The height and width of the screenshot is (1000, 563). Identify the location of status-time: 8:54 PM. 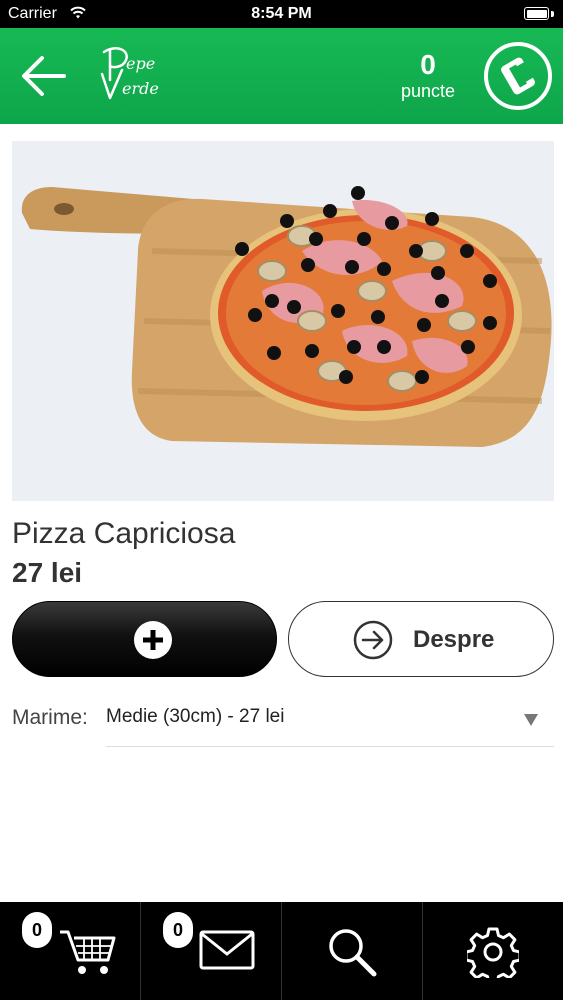
(281, 13).